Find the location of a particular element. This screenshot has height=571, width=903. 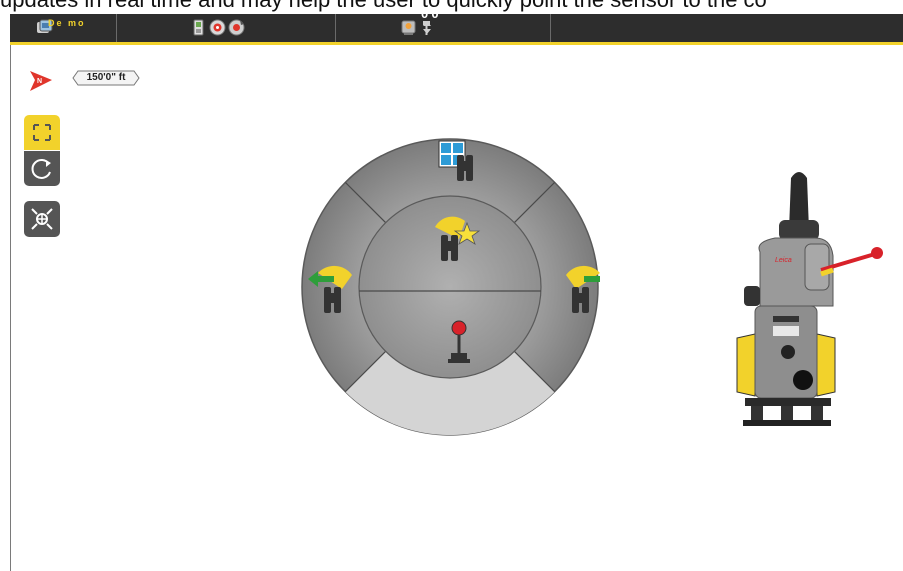

svg-text: N is located at coordinates (39, 81).